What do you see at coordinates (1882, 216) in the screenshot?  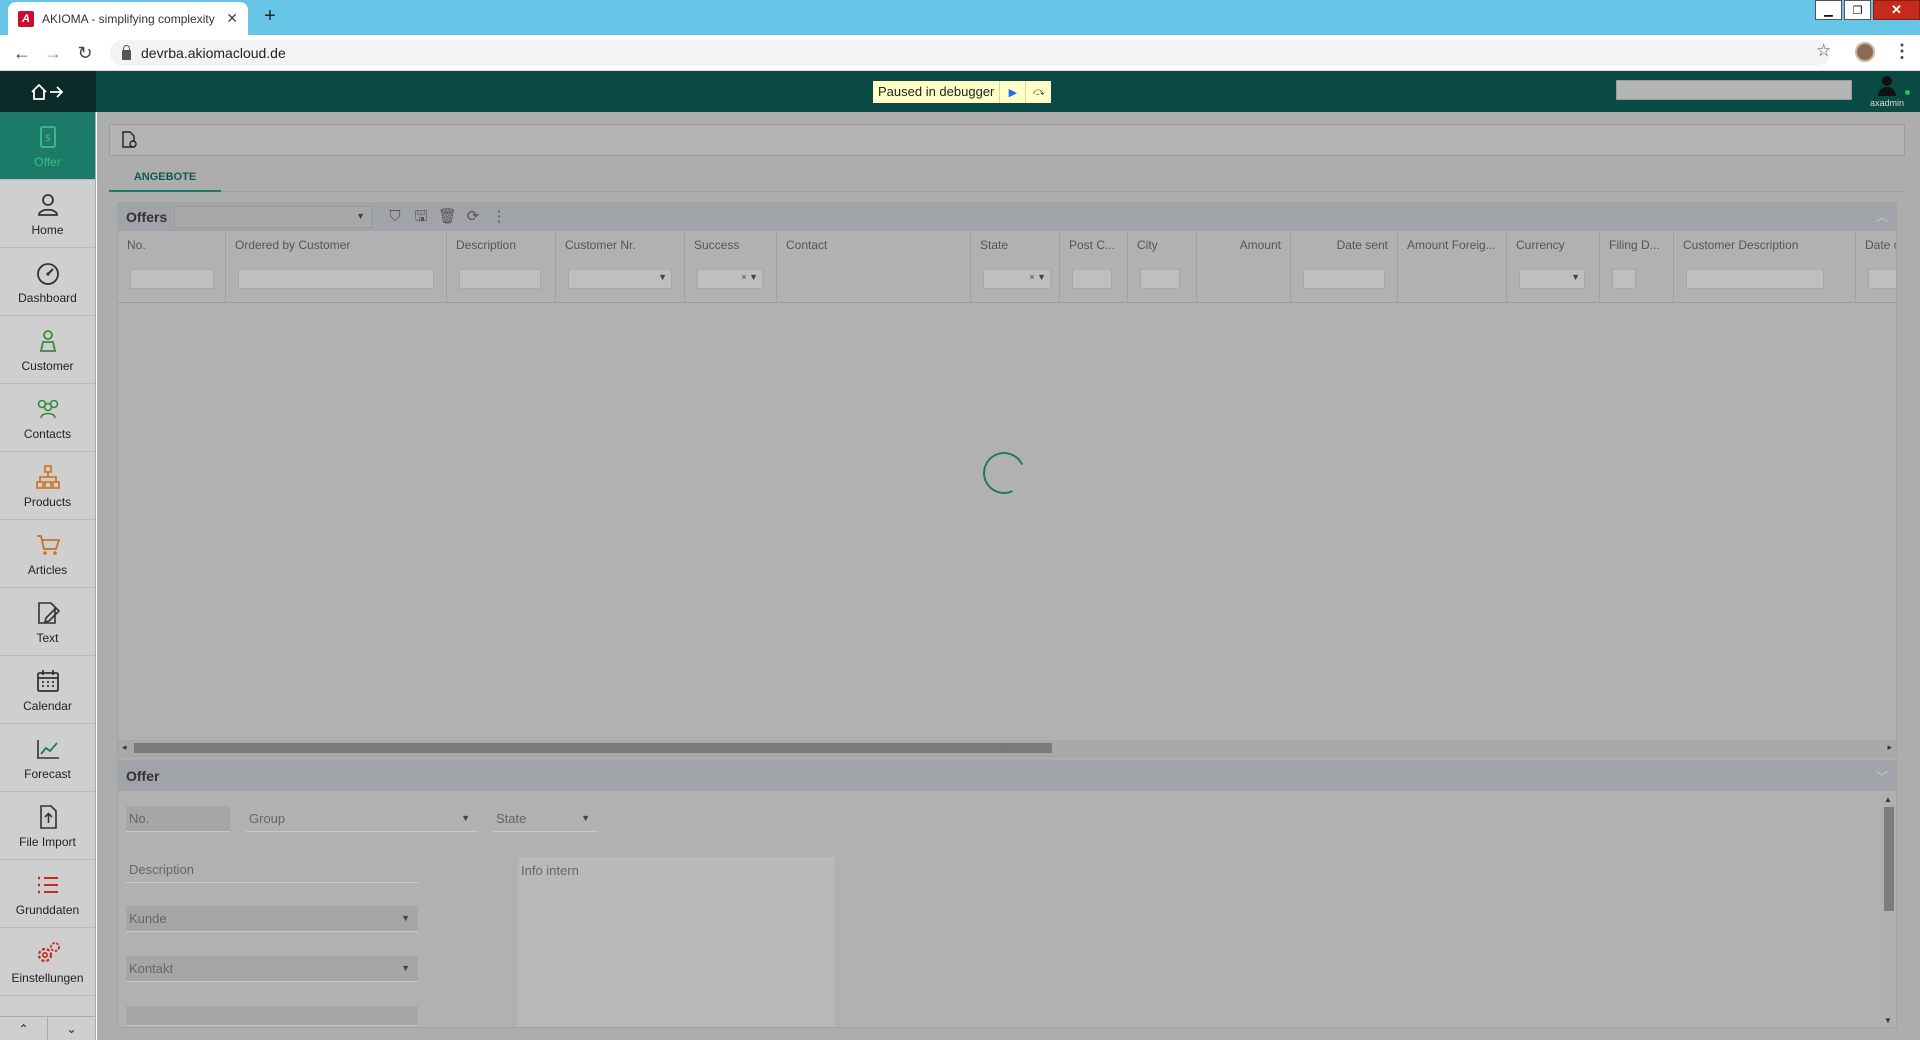 I see `chevron-up-icon: ︿` at bounding box center [1882, 216].